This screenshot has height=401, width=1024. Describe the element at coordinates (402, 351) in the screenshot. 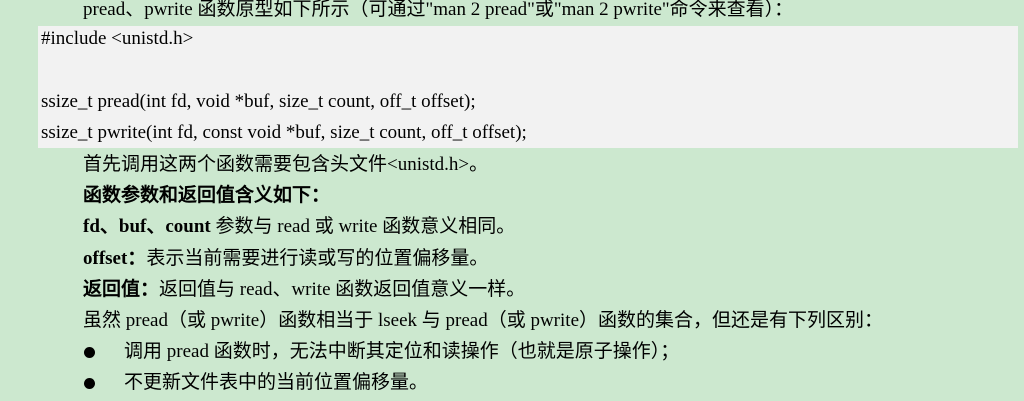

I see `bullet-item-1: 调用 pread 函数时，无法中断其定位和读操作（也就是原子操作）；` at that location.